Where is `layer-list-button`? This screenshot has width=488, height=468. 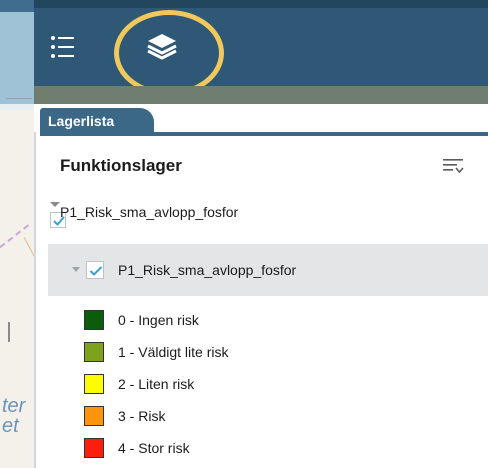 layer-list-button is located at coordinates (63, 47).